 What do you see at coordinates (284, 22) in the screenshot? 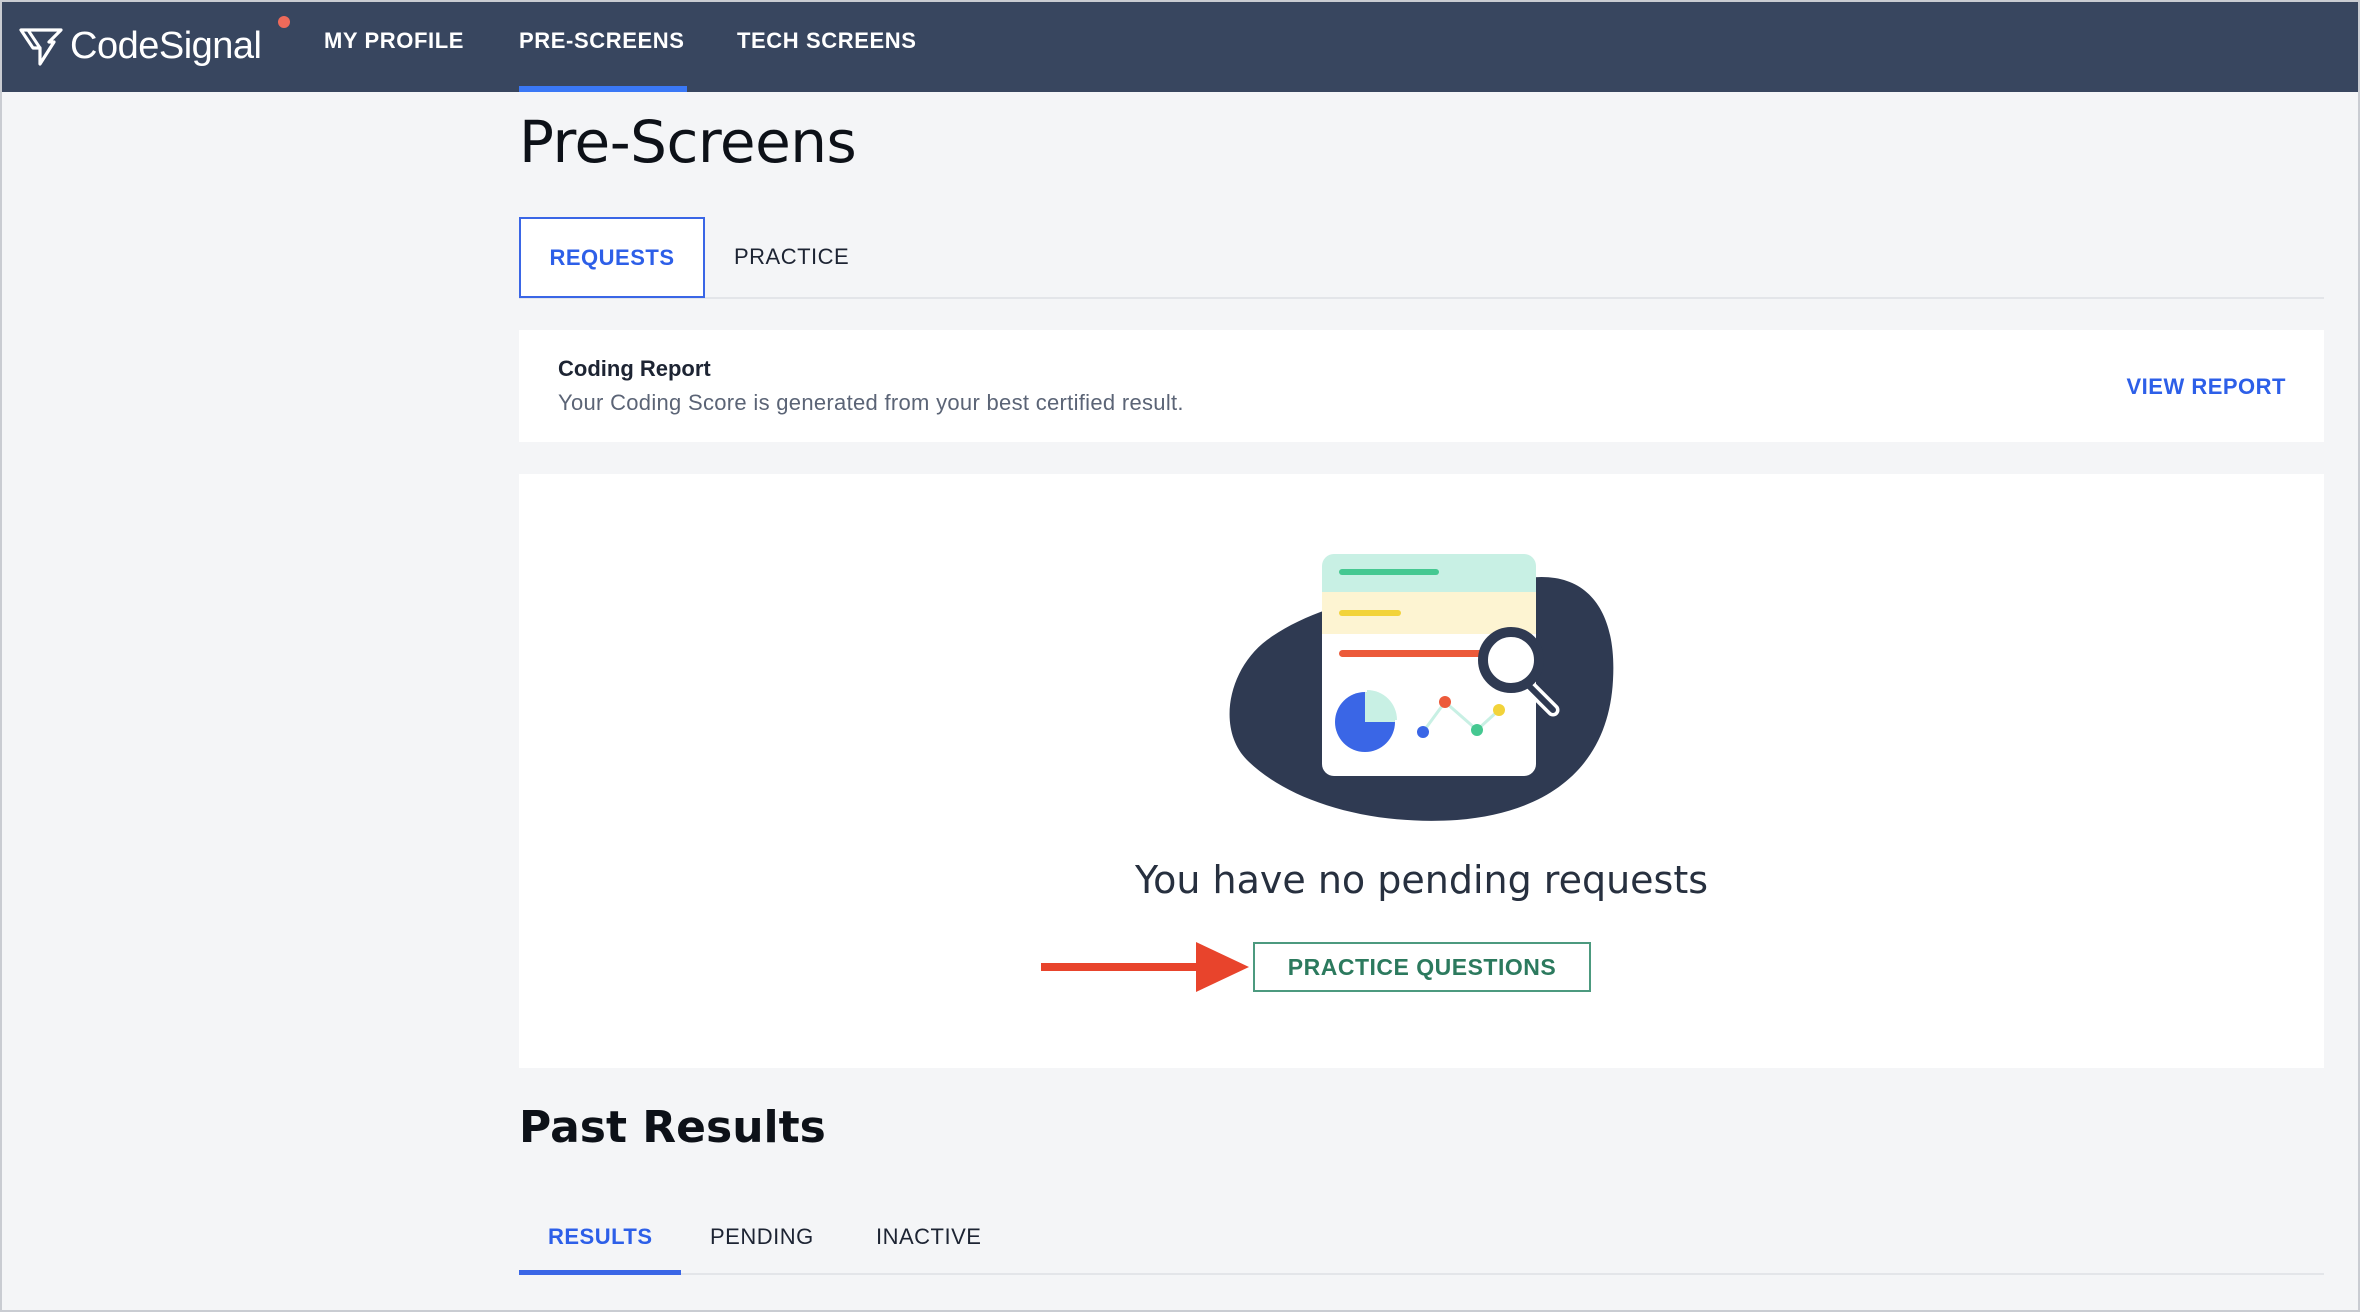
I see `notification-dot` at bounding box center [284, 22].